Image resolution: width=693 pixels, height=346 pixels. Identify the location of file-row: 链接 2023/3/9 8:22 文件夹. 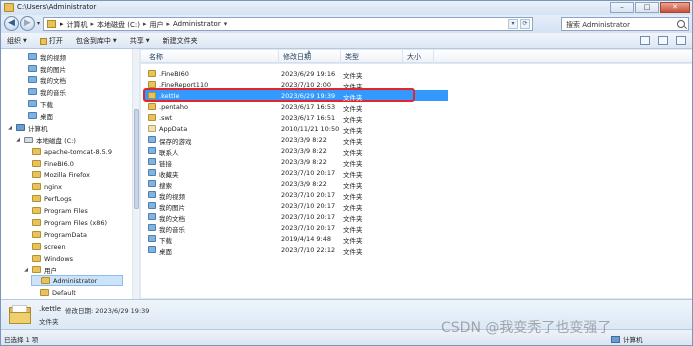
(417, 162).